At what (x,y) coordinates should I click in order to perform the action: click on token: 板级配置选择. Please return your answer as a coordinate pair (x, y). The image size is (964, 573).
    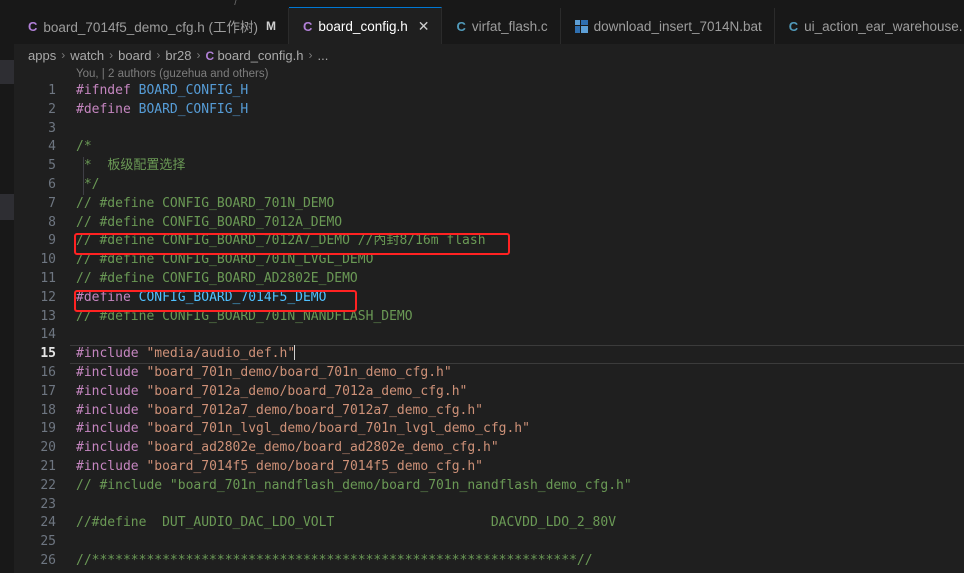
    Looking at the image, I should click on (146, 166).